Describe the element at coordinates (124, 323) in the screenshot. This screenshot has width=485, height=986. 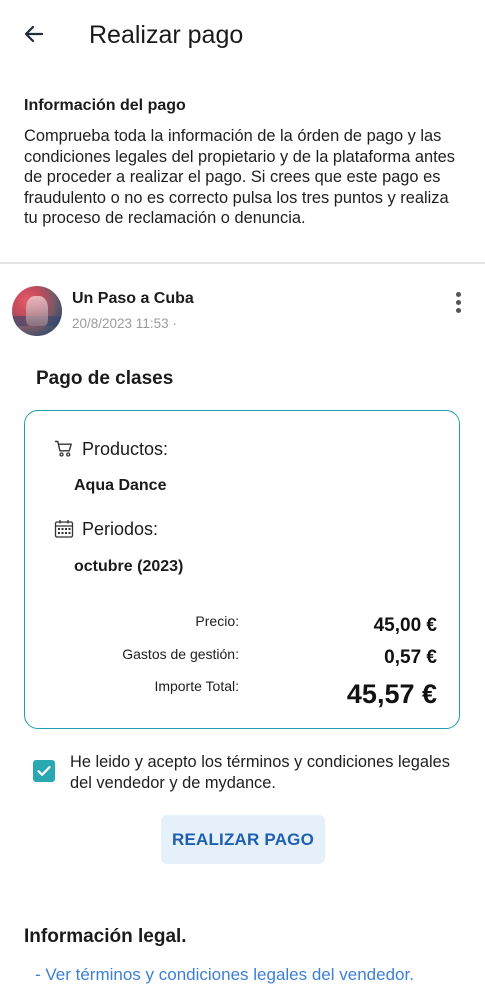
I see `post-timestamp: 20/8/2023 11:53 ·` at that location.